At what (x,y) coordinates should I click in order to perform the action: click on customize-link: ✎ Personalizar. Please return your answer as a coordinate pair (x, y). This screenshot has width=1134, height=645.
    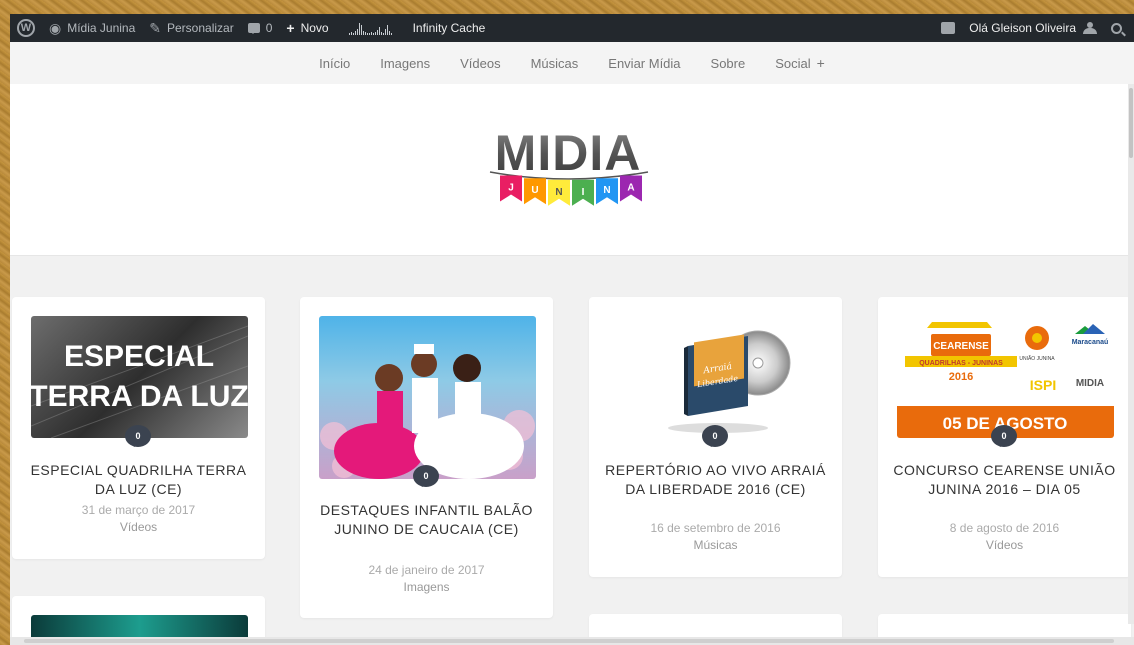
    Looking at the image, I should click on (191, 28).